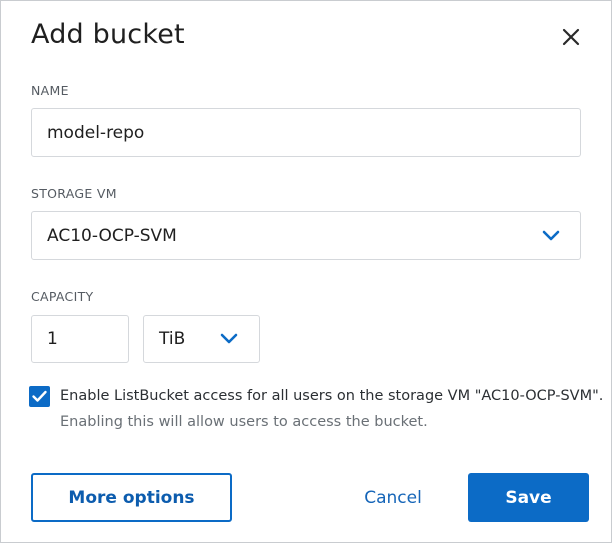 This screenshot has height=543, width=612. I want to click on storage-vm-select: AC10-OCP-SVM, so click(306, 235).